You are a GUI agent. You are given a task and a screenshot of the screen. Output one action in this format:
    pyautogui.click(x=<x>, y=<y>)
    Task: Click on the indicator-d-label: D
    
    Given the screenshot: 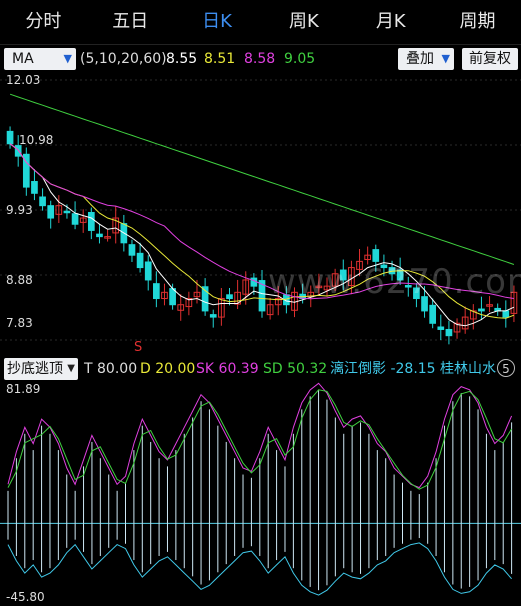 What is the action you would take?
    pyautogui.click(x=145, y=369)
    